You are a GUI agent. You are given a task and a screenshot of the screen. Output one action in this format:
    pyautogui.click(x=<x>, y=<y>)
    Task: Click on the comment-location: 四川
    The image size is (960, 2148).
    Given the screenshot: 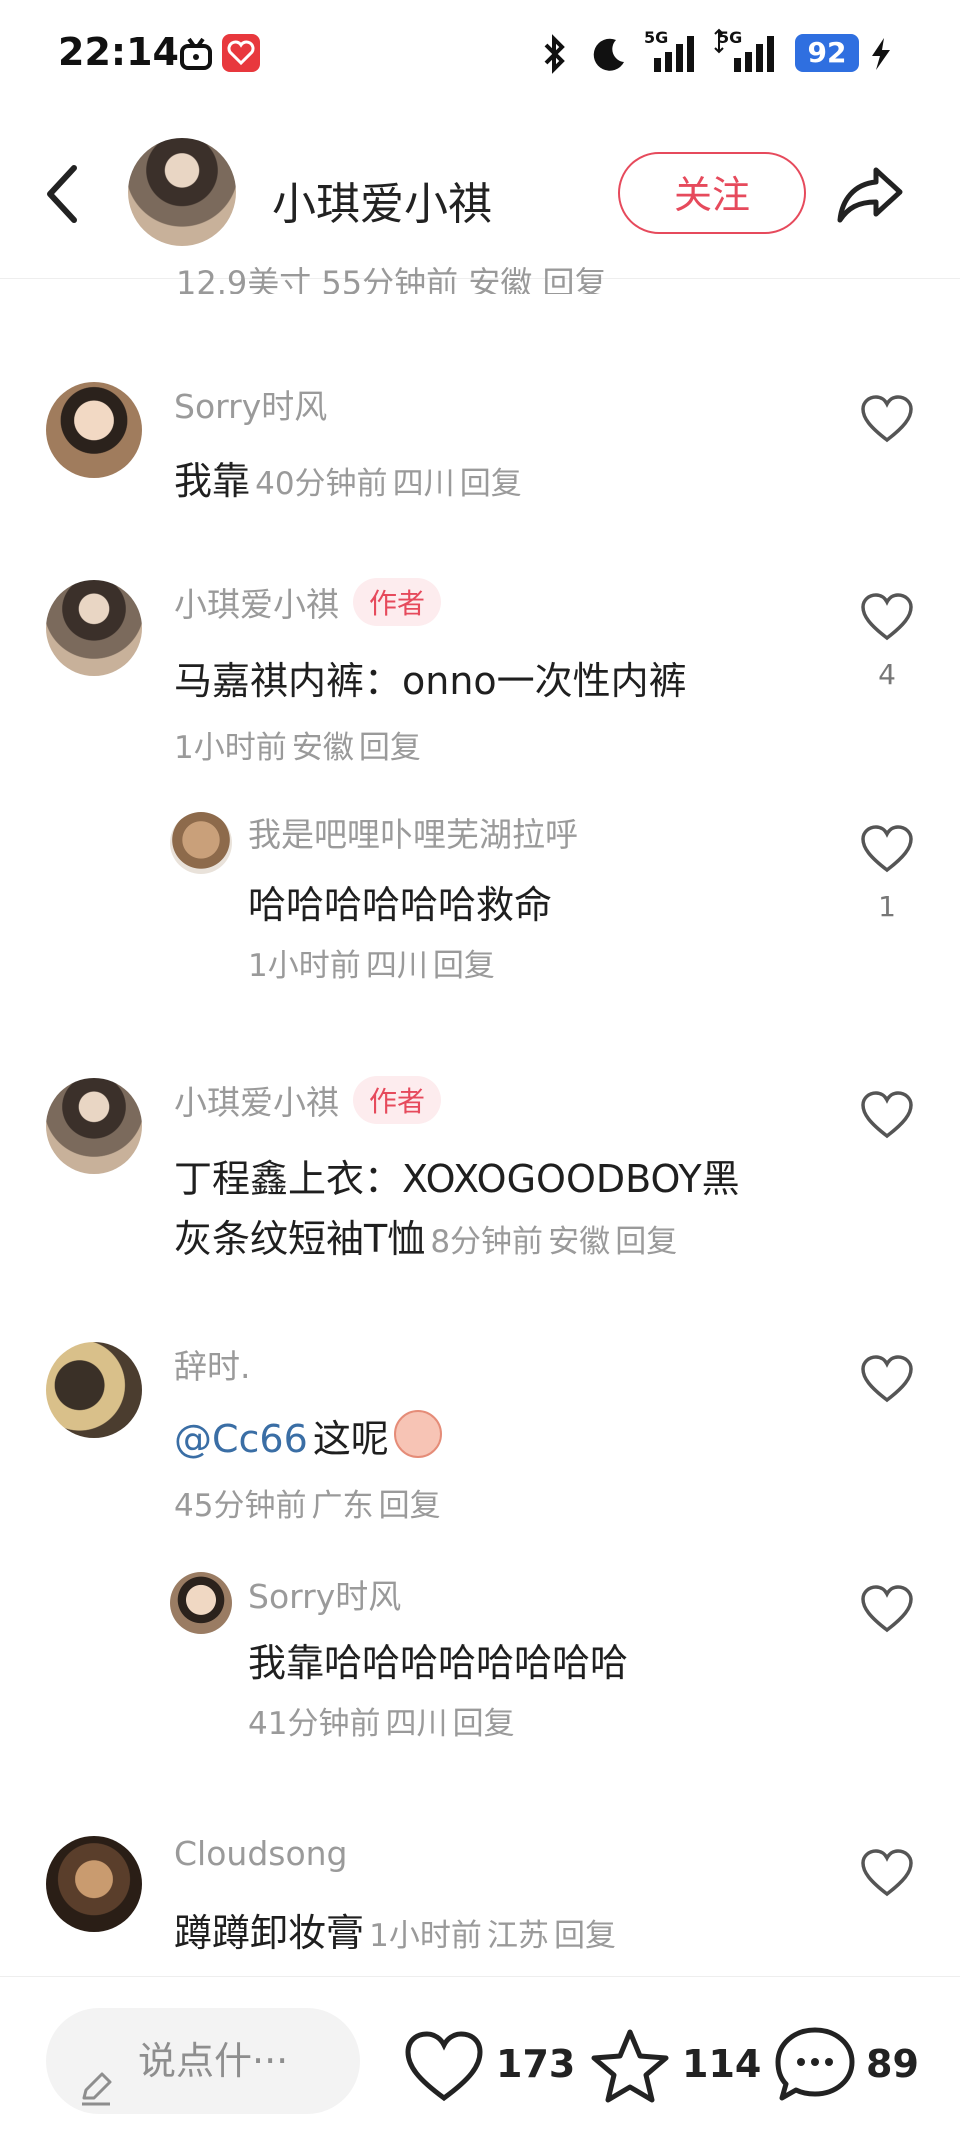 What is the action you would take?
    pyautogui.click(x=423, y=484)
    